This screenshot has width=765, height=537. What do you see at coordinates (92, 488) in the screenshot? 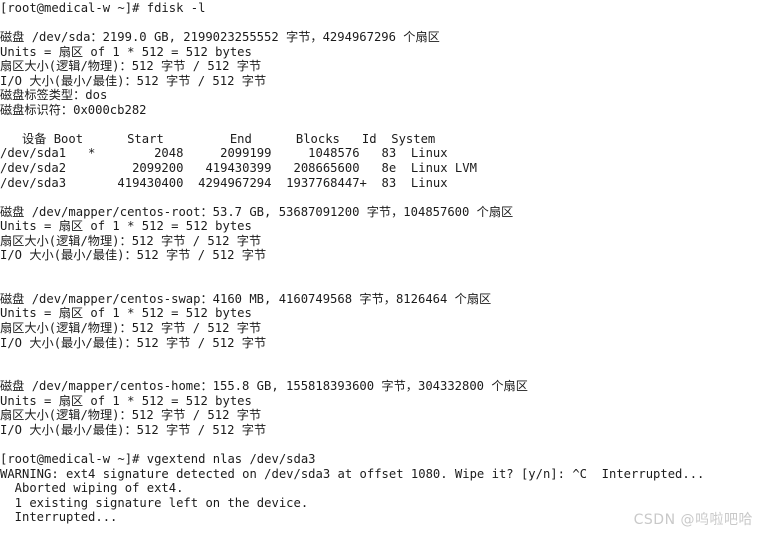
I see `terminal-line: Aborted wiping of ext4.` at bounding box center [92, 488].